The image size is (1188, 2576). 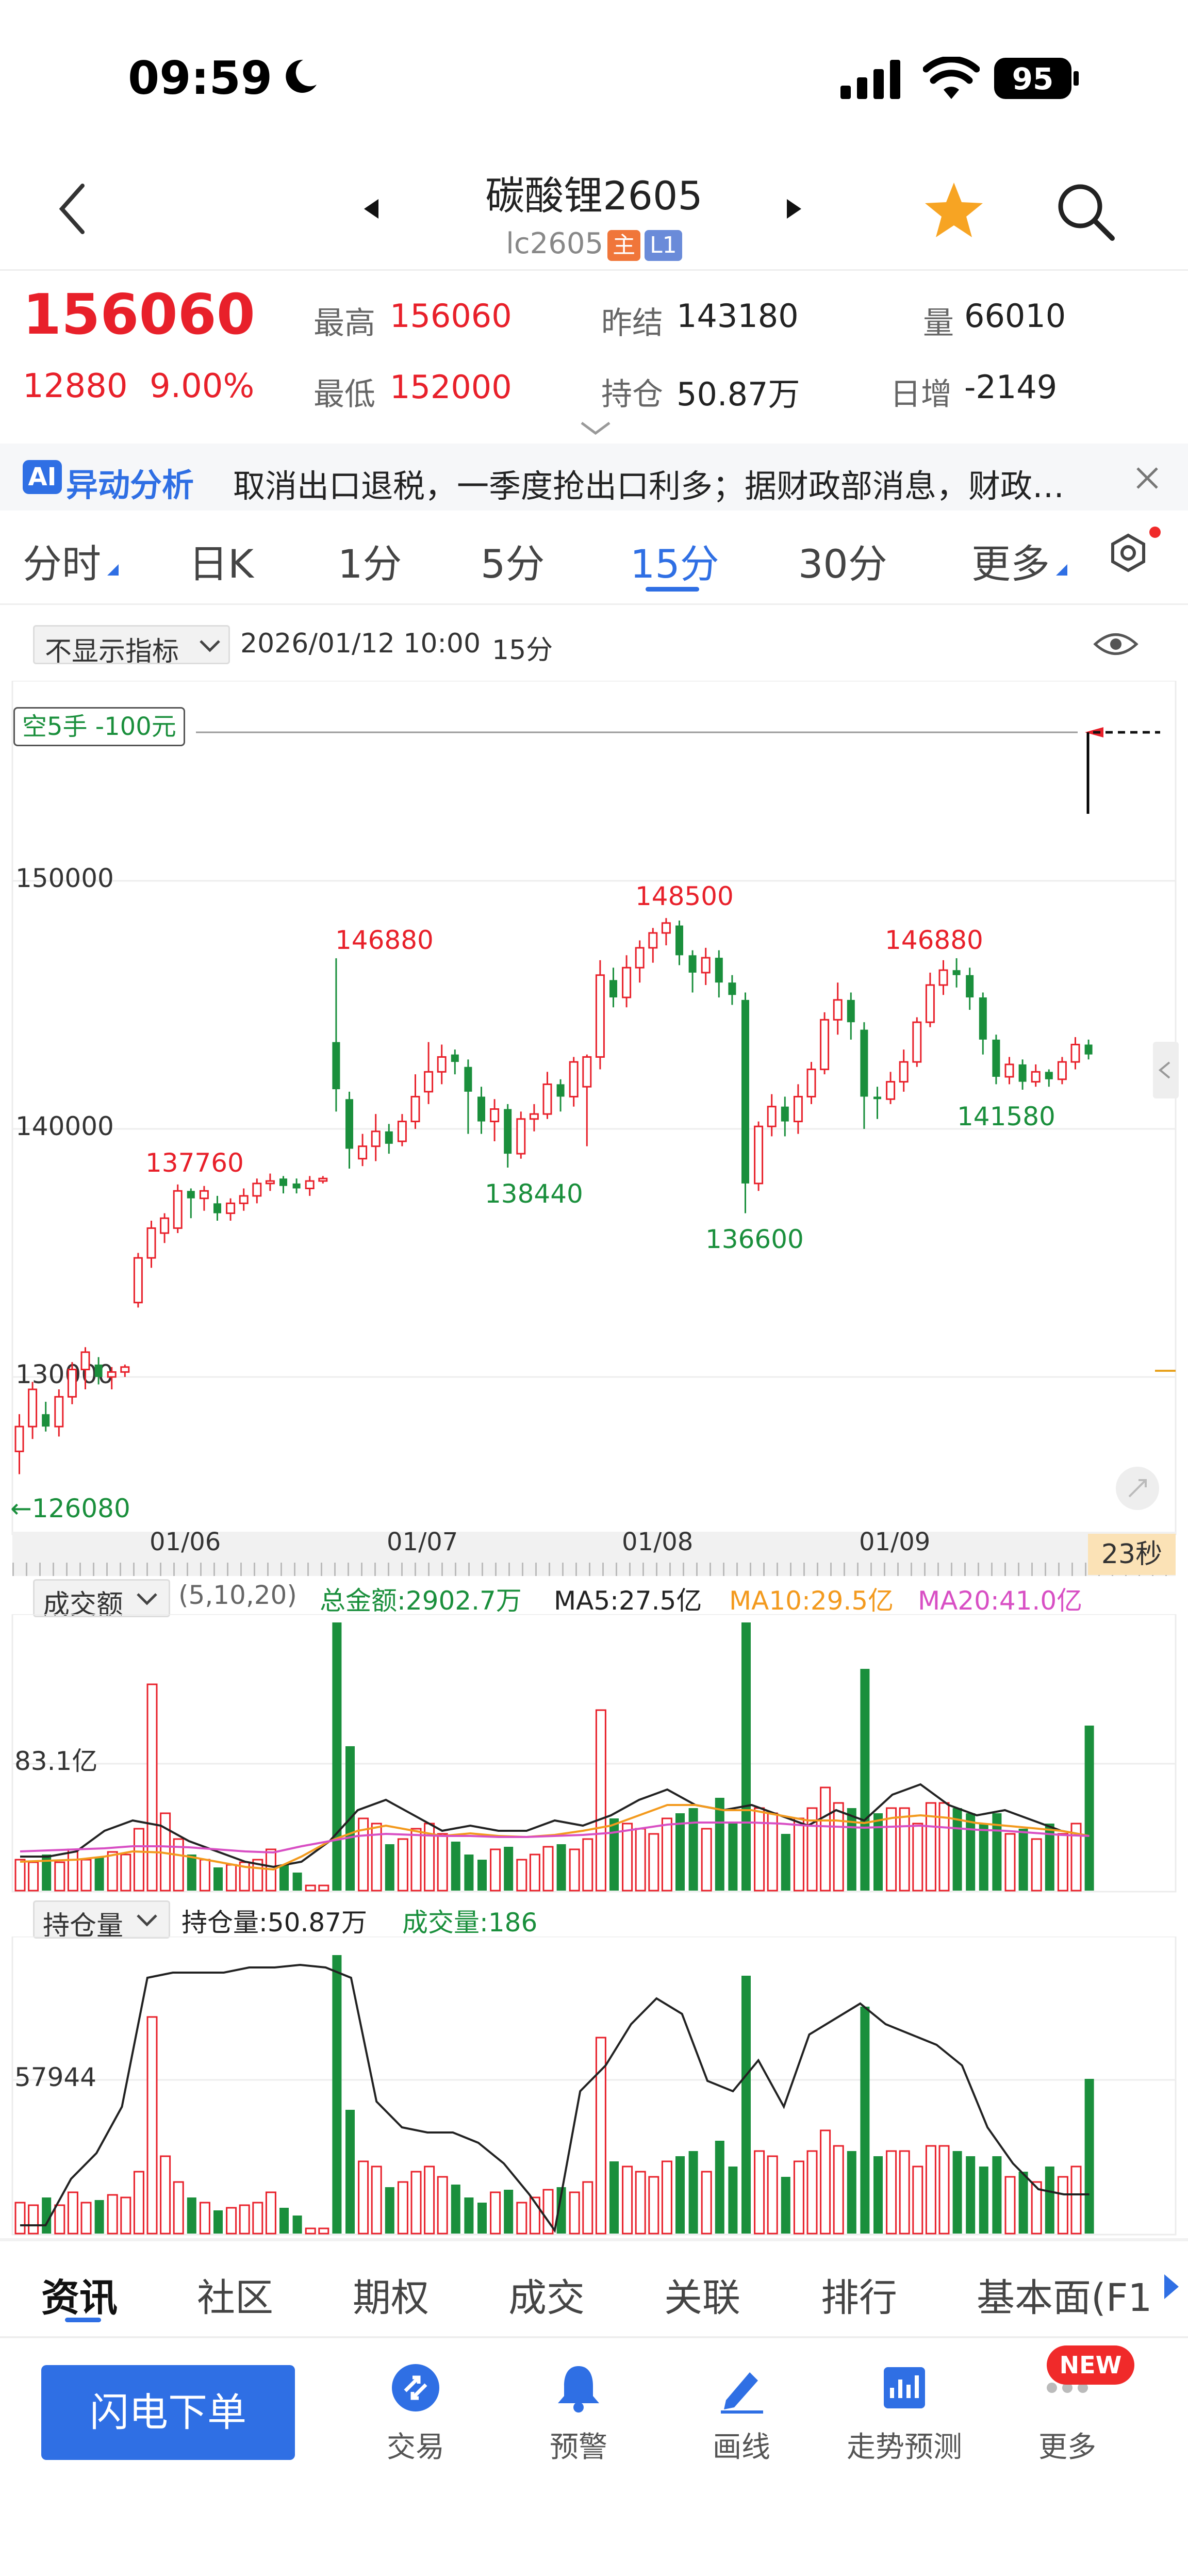 I want to click on toolbar-alert: 预警, so click(x=579, y=2418).